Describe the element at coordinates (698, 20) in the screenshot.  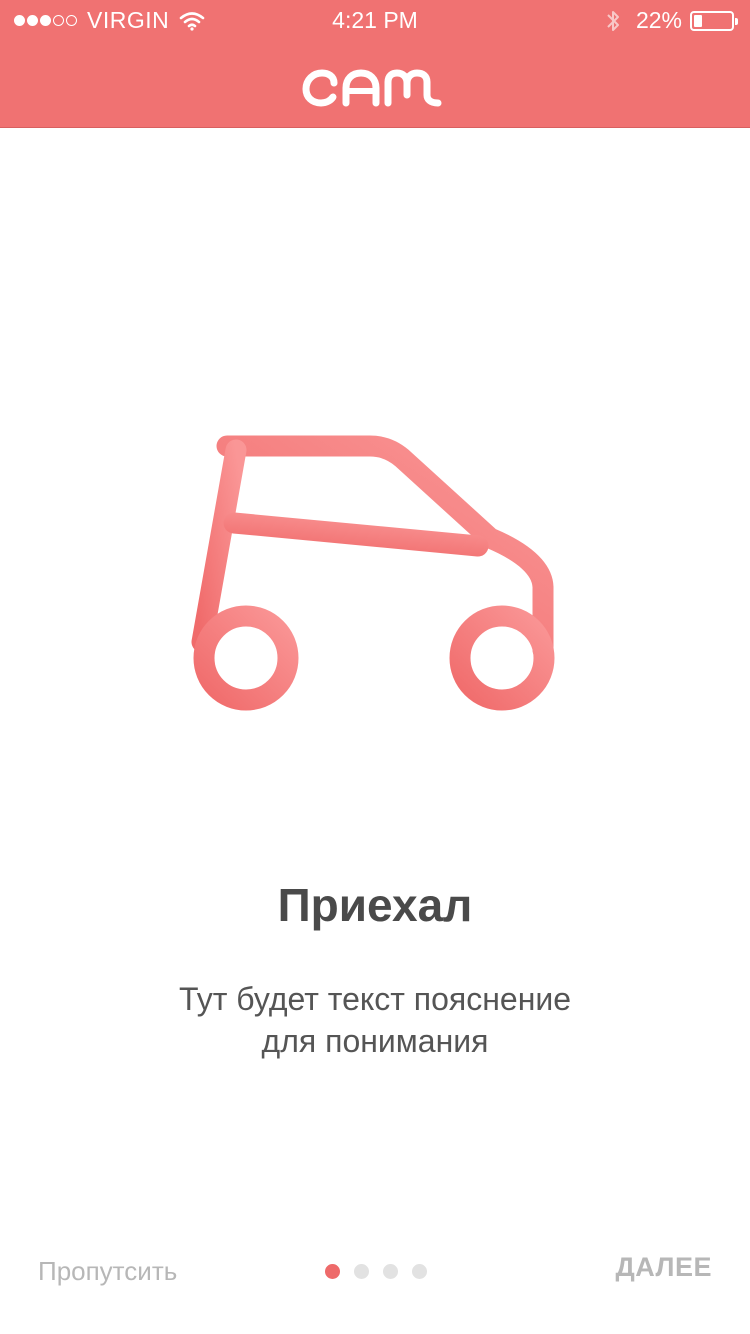
I see `battery-level-fill` at that location.